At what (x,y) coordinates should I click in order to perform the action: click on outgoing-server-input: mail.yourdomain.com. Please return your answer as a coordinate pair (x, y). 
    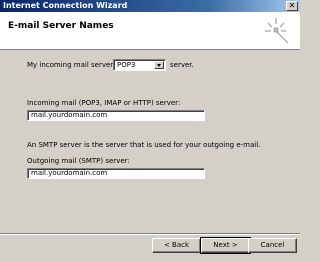
    Looking at the image, I should click on (116, 173).